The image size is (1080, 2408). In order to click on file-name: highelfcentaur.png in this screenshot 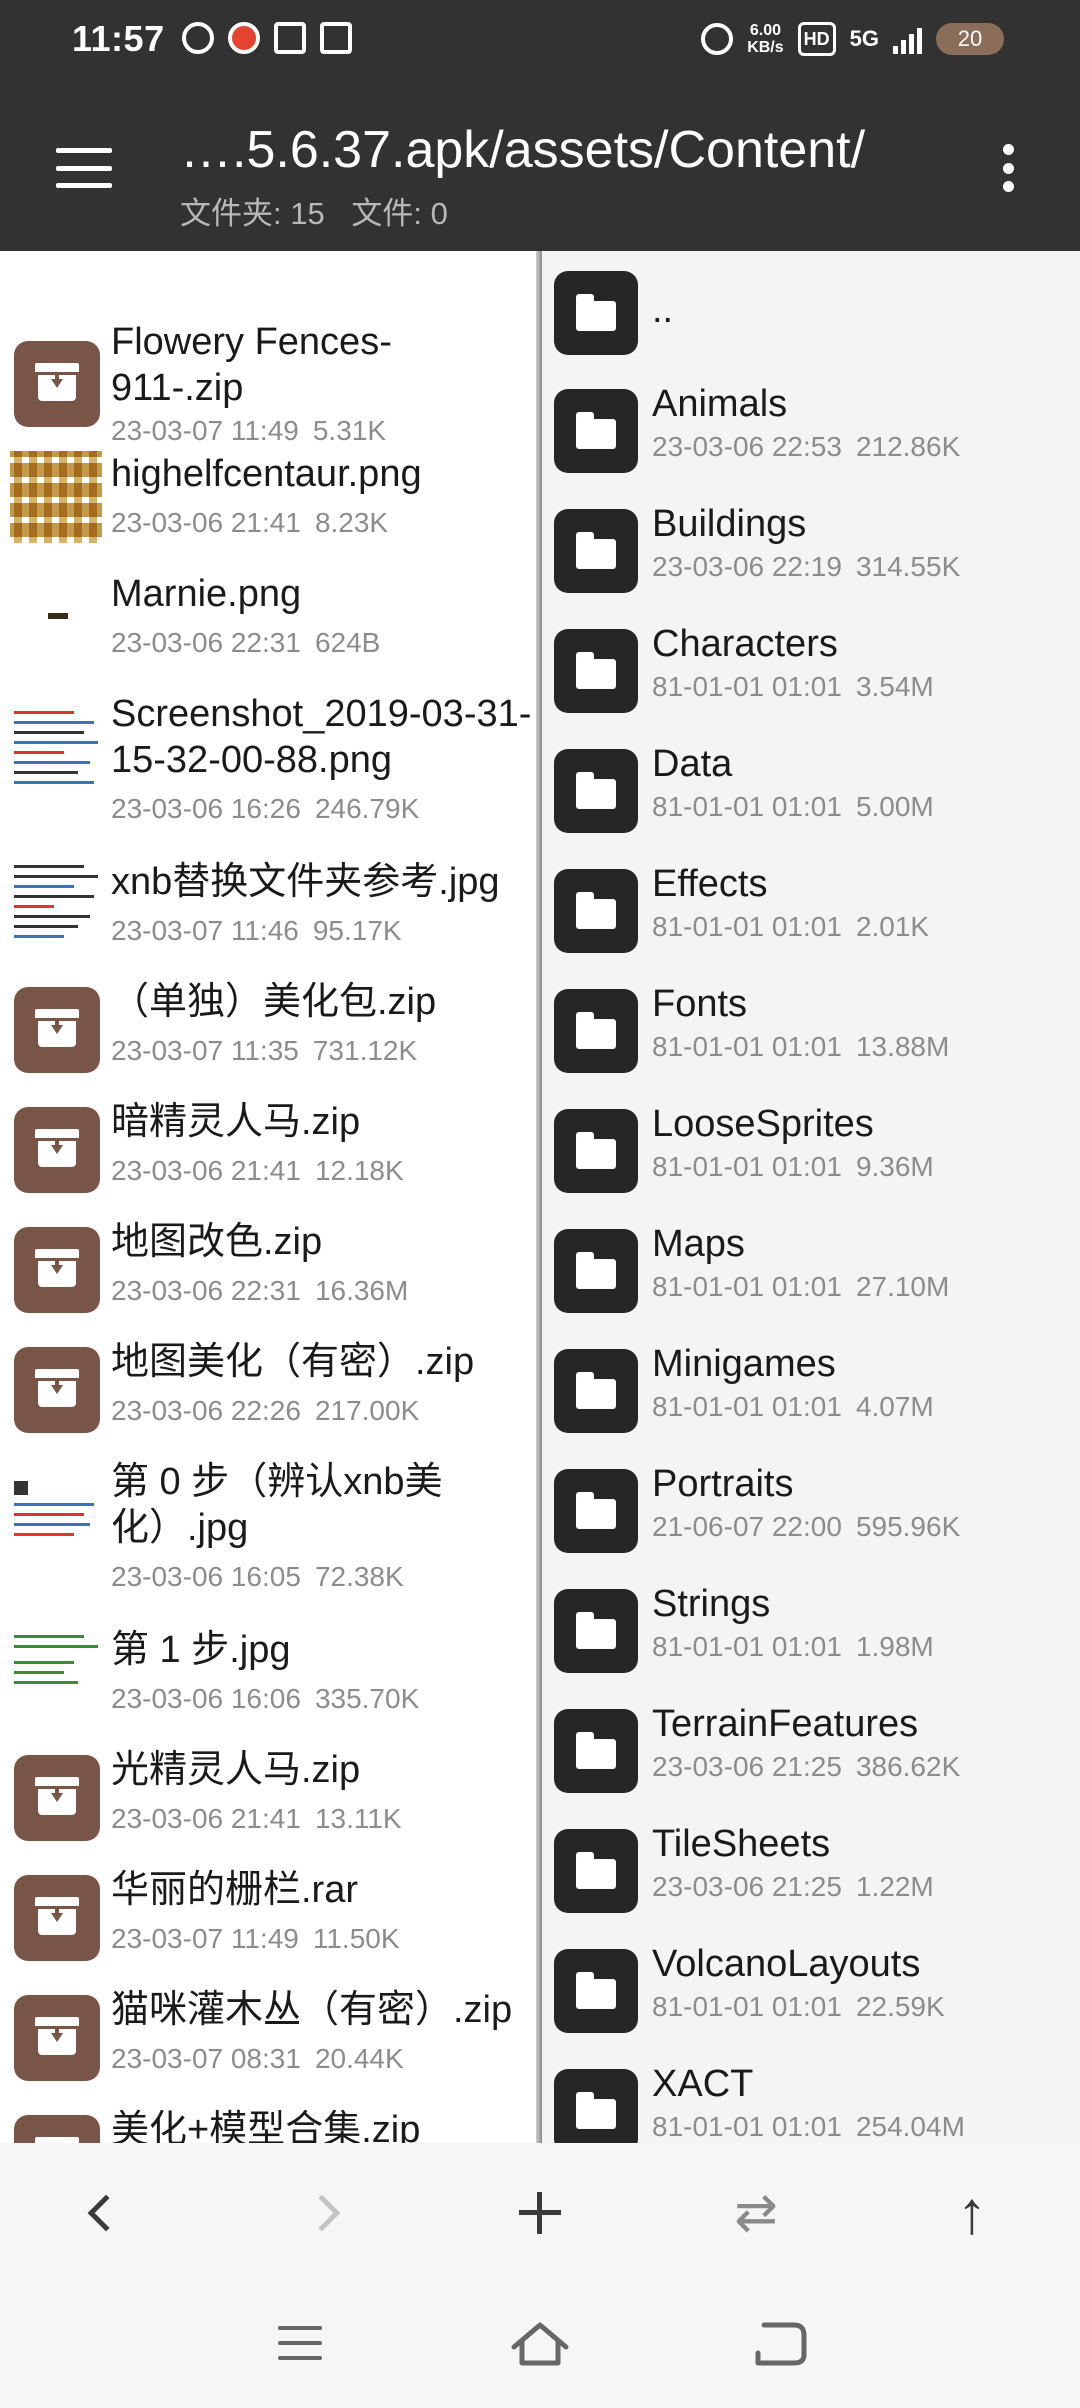, I will do `click(266, 474)`.